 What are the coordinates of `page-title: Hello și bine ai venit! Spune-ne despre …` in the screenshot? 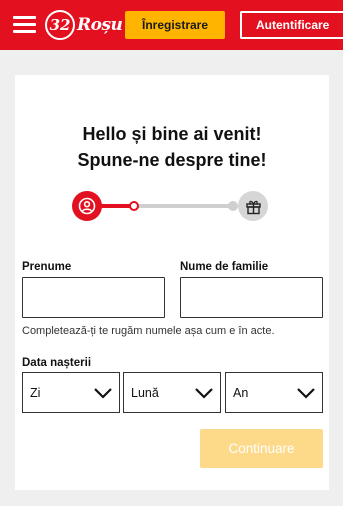 It's located at (172, 147).